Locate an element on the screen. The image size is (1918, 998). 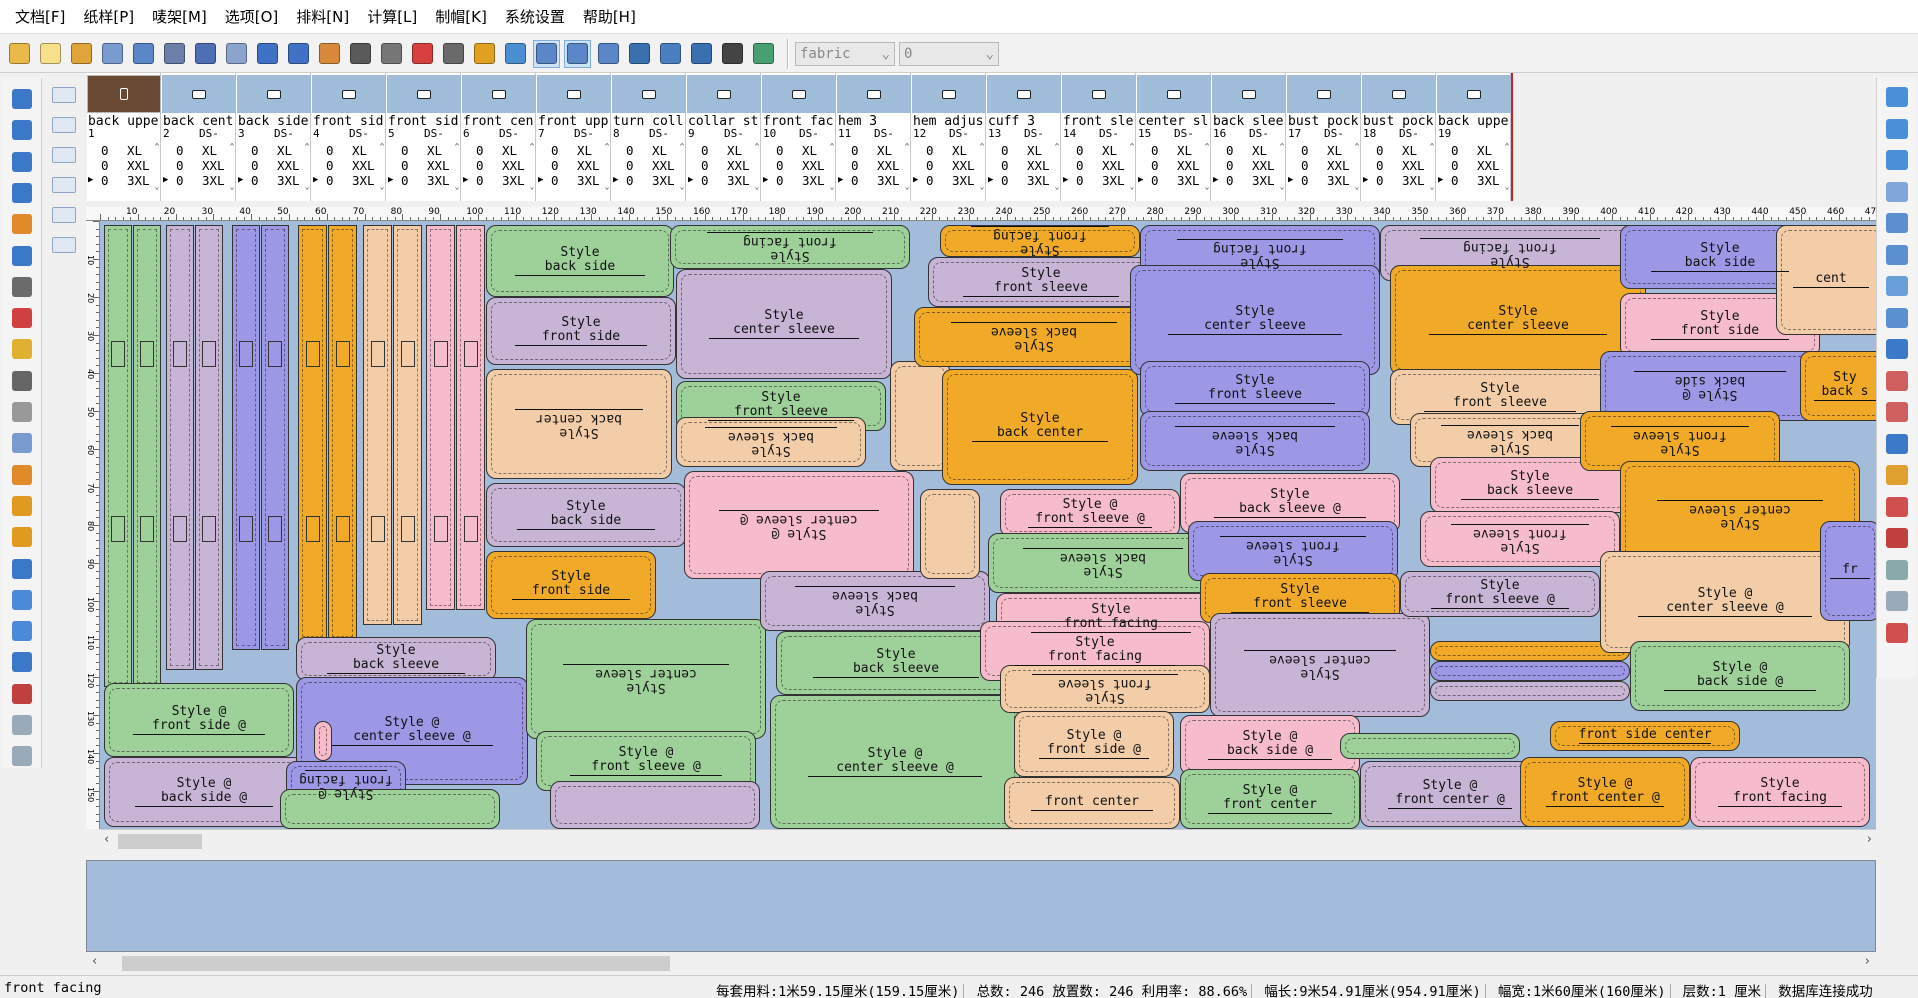
link-tool is located at coordinates (1897, 633).